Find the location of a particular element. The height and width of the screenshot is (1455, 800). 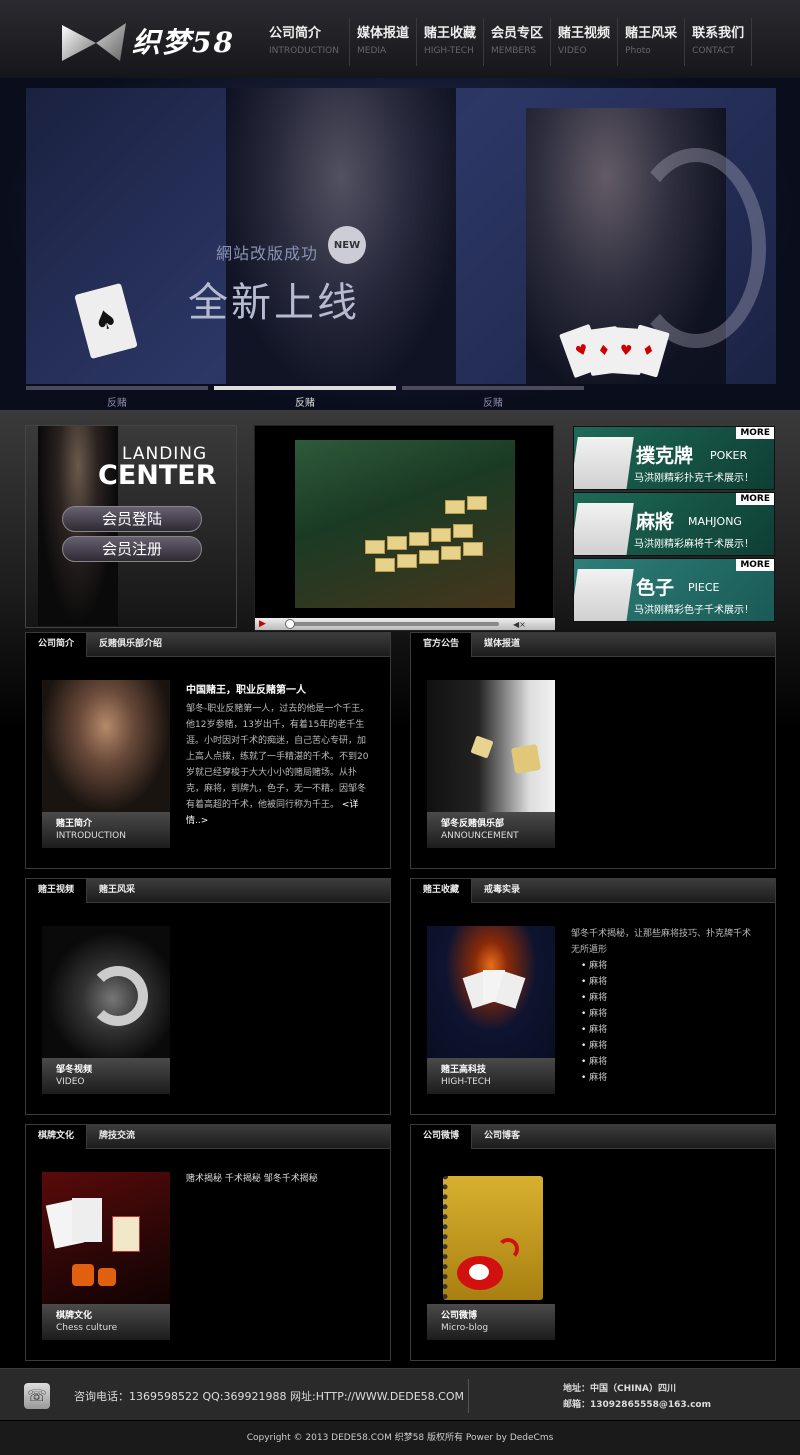

burning-cards-image is located at coordinates (491, 992).